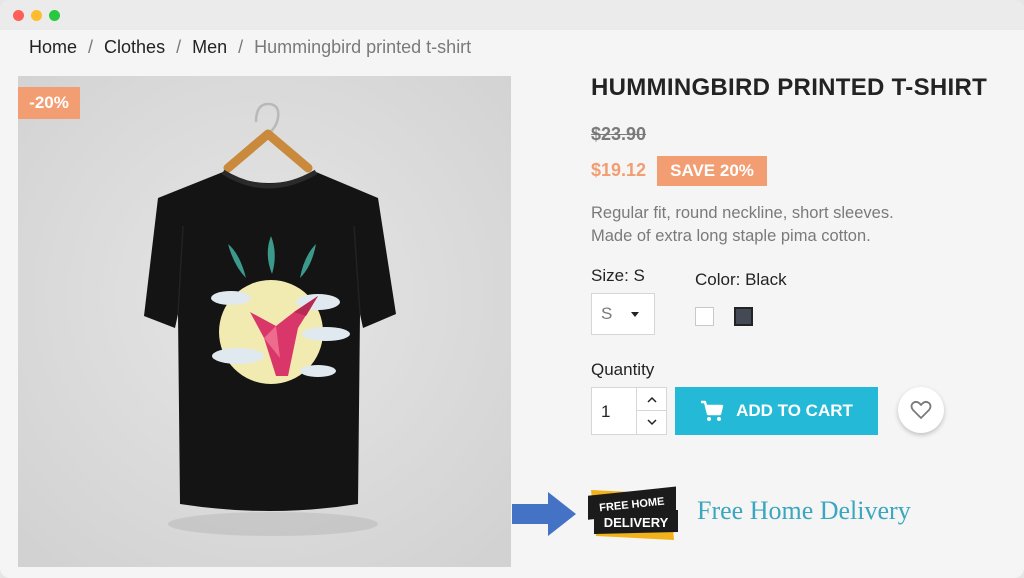 The image size is (1024, 578). I want to click on chevron-up-icon, so click(652, 399).